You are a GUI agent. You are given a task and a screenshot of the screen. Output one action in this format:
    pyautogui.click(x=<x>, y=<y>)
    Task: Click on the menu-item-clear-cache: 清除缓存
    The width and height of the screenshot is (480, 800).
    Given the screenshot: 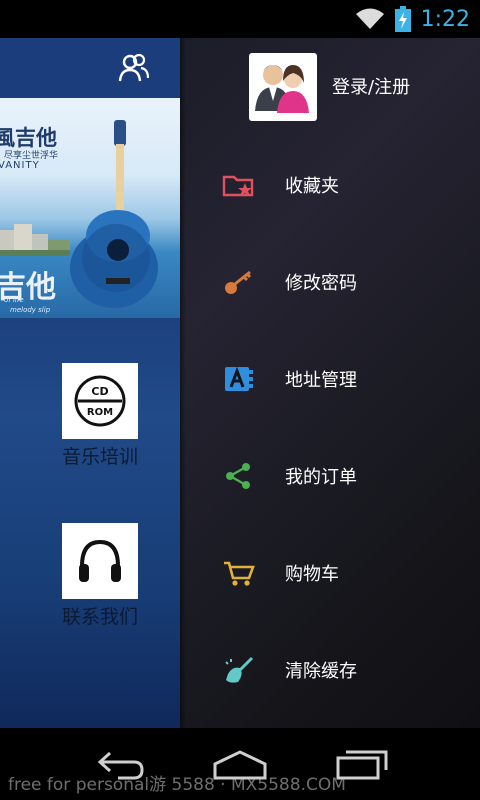 What is the action you would take?
    pyautogui.click(x=330, y=670)
    